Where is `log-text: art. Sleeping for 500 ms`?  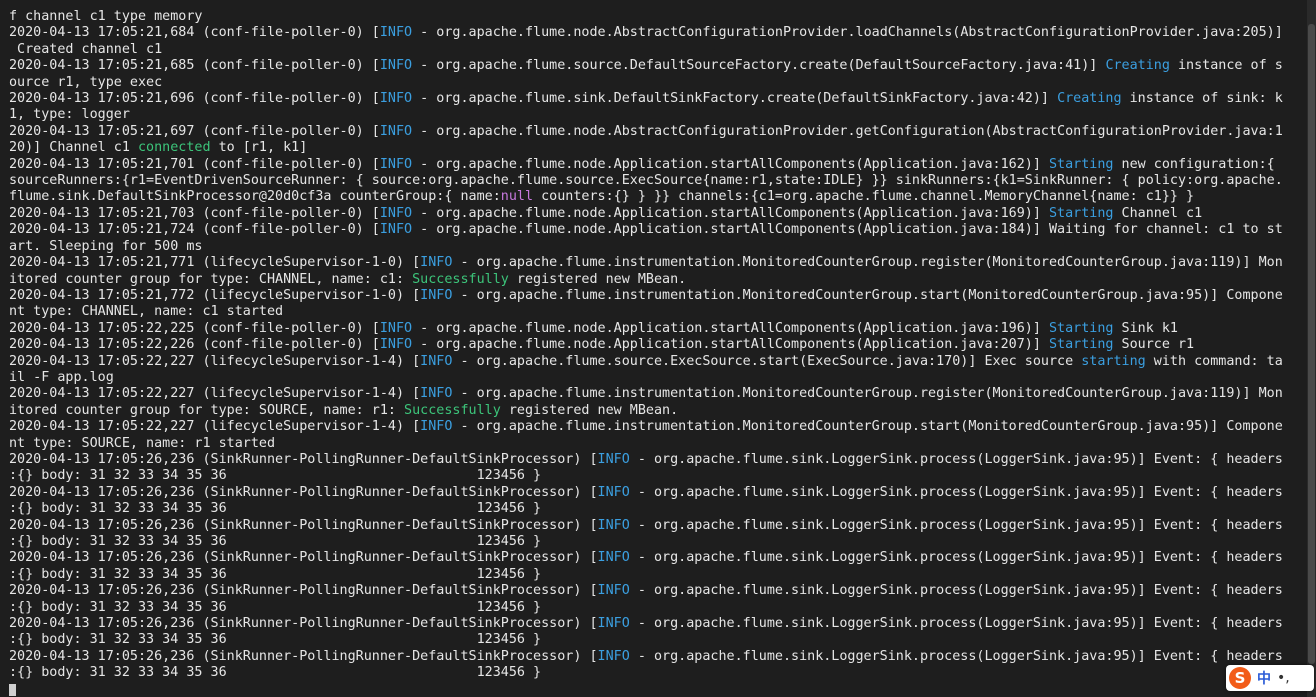
log-text: art. Sleeping for 500 ms is located at coordinates (106, 246).